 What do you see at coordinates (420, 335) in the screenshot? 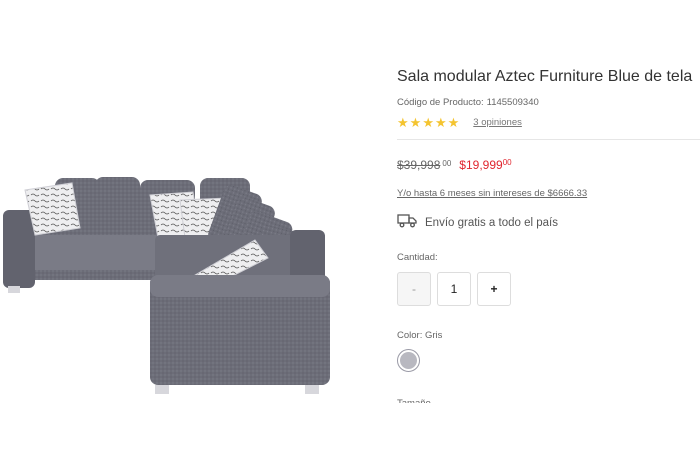
I see `color-label: Color: Gris` at bounding box center [420, 335].